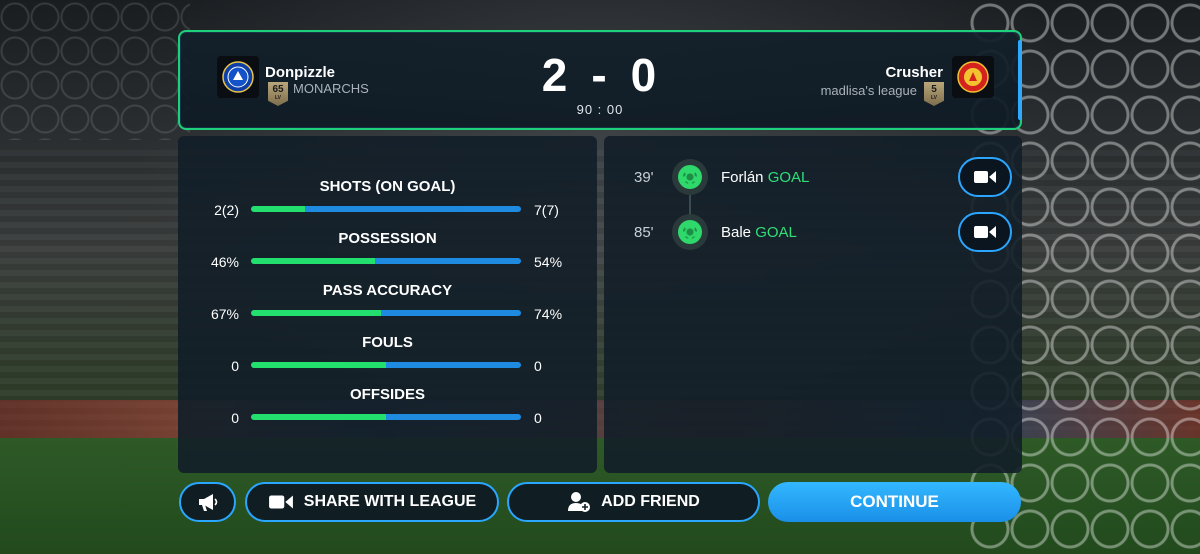 The width and height of the screenshot is (1200, 554). What do you see at coordinates (387, 342) in the screenshot?
I see `stat-title: FOULS` at bounding box center [387, 342].